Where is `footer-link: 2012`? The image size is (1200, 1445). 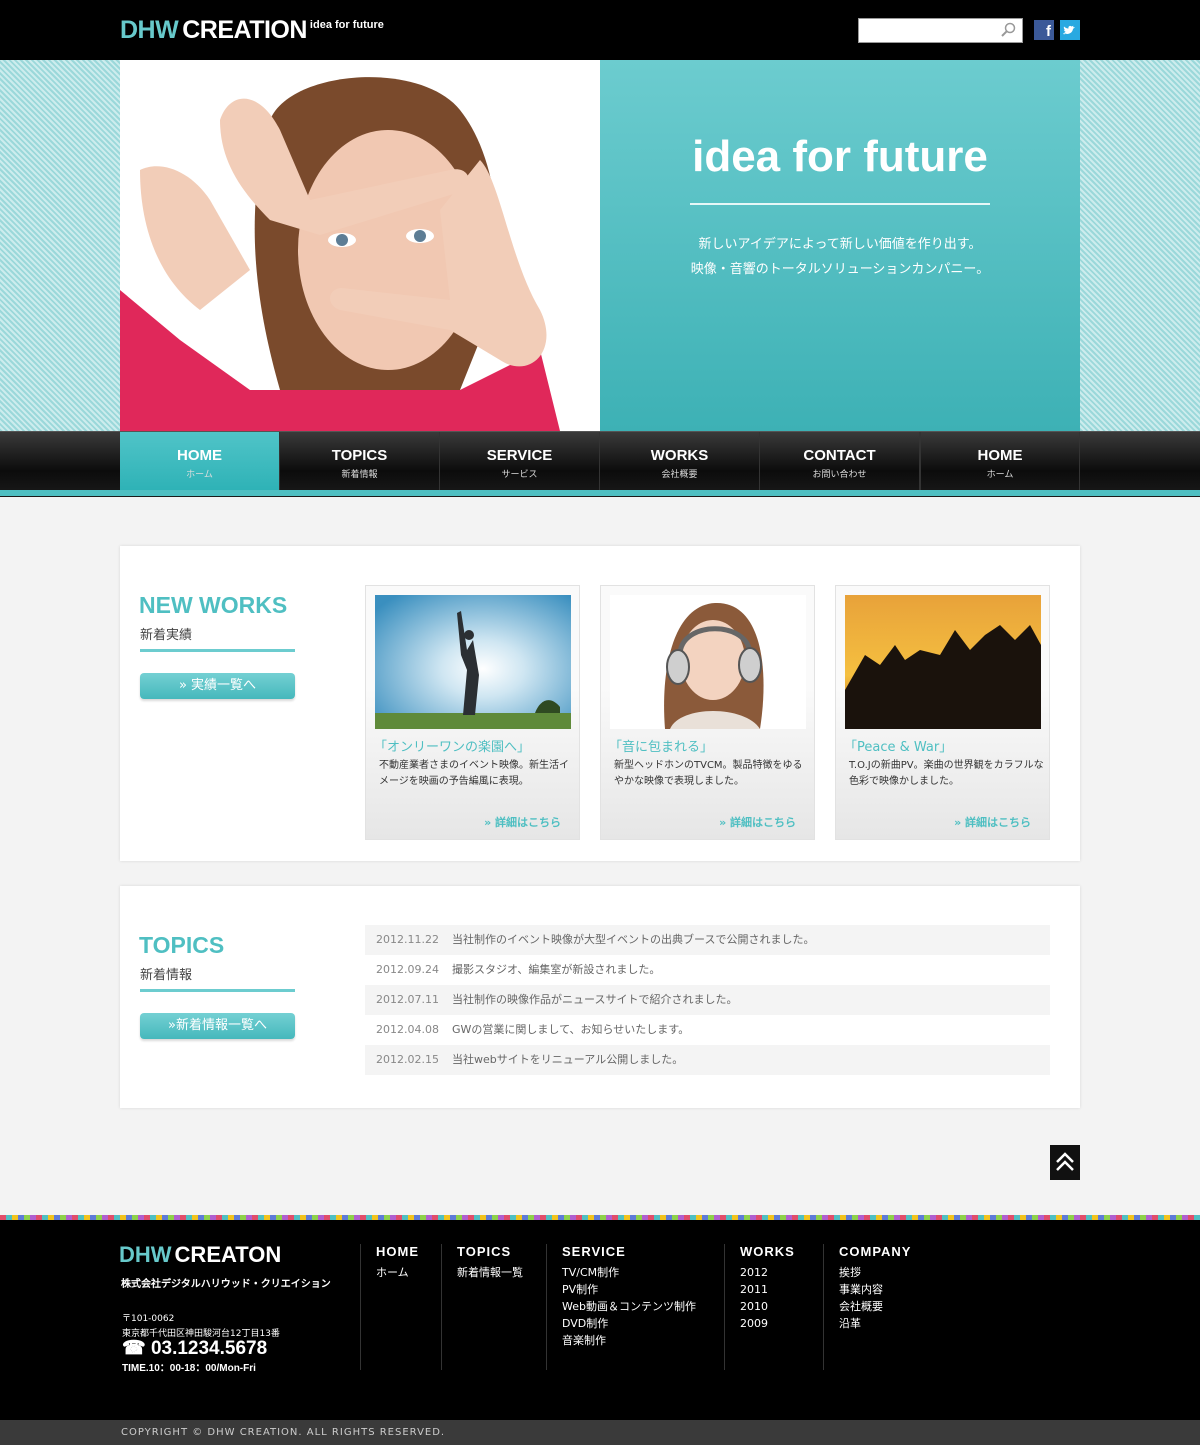 footer-link: 2012 is located at coordinates (781, 1272).